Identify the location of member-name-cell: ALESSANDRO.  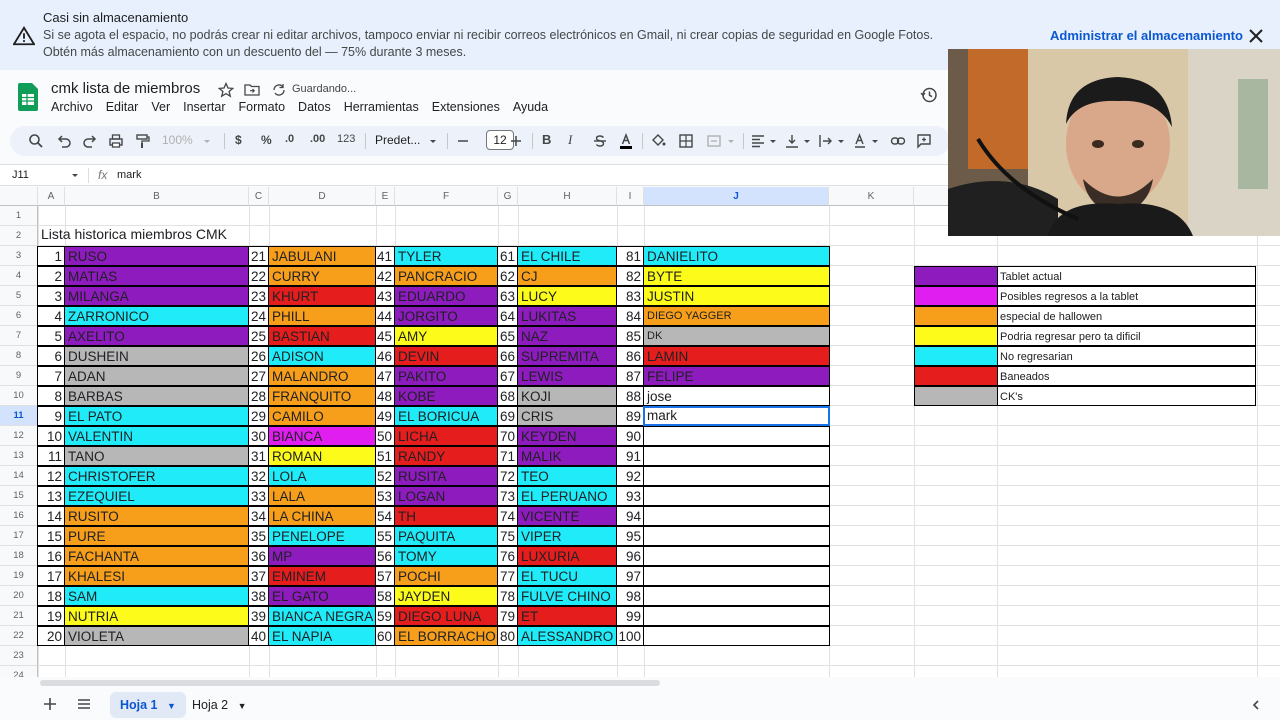
(567, 636).